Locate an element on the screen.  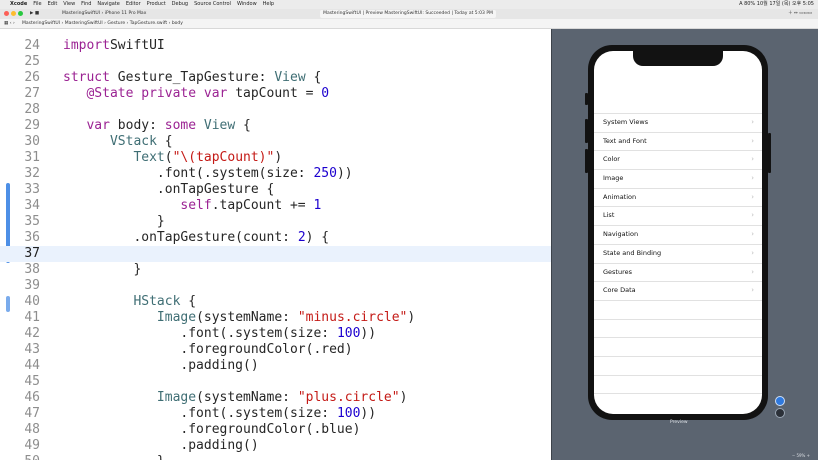
code-text: .onTapGesture { is located at coordinates (168, 190).